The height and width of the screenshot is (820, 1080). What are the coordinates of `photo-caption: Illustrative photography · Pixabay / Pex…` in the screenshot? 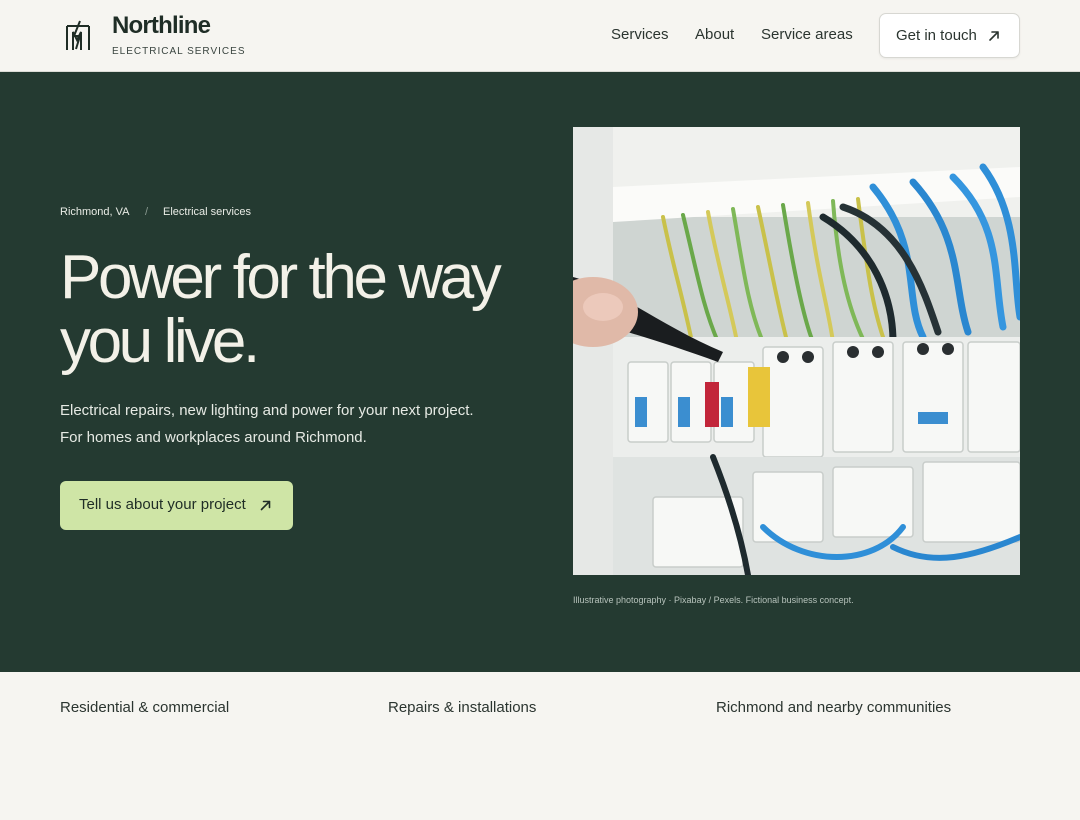 It's located at (713, 600).